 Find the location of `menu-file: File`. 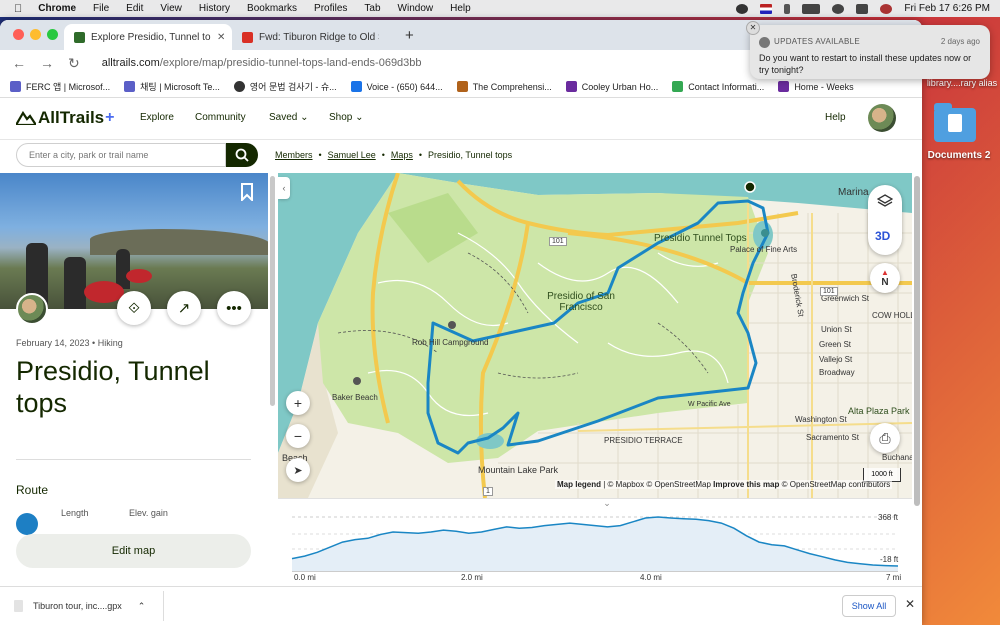

menu-file: File is located at coordinates (101, 8).